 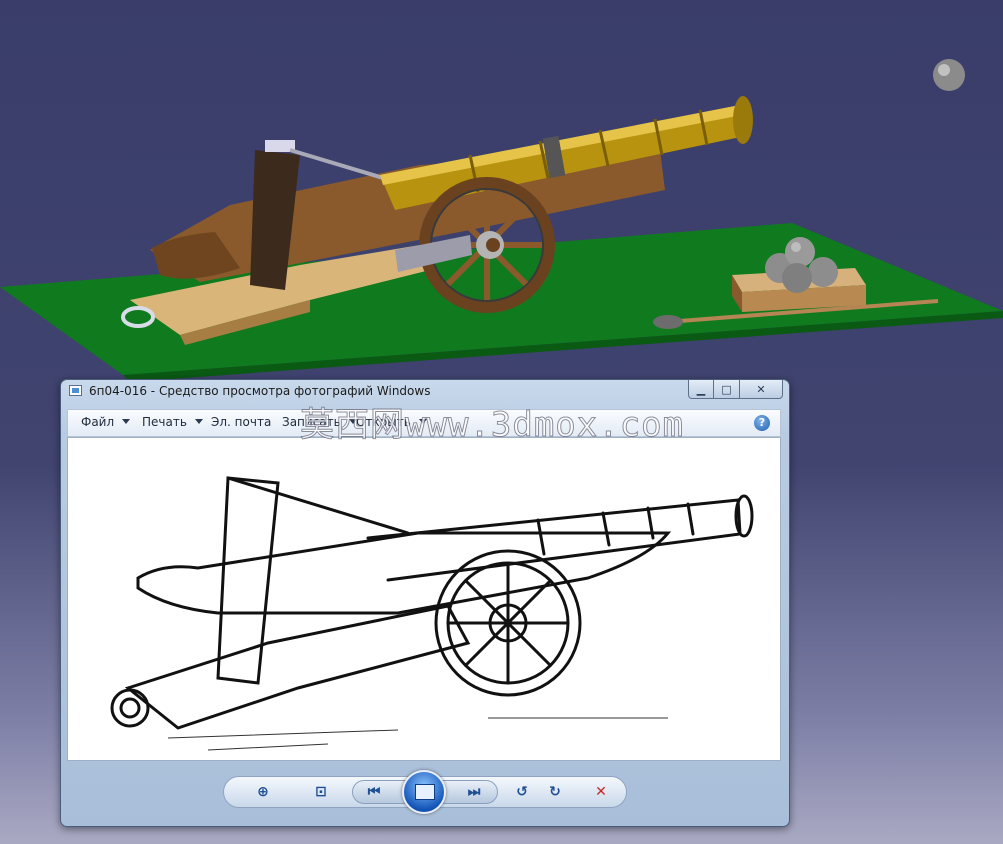 I want to click on maximize-icon: □, so click(x=726, y=389).